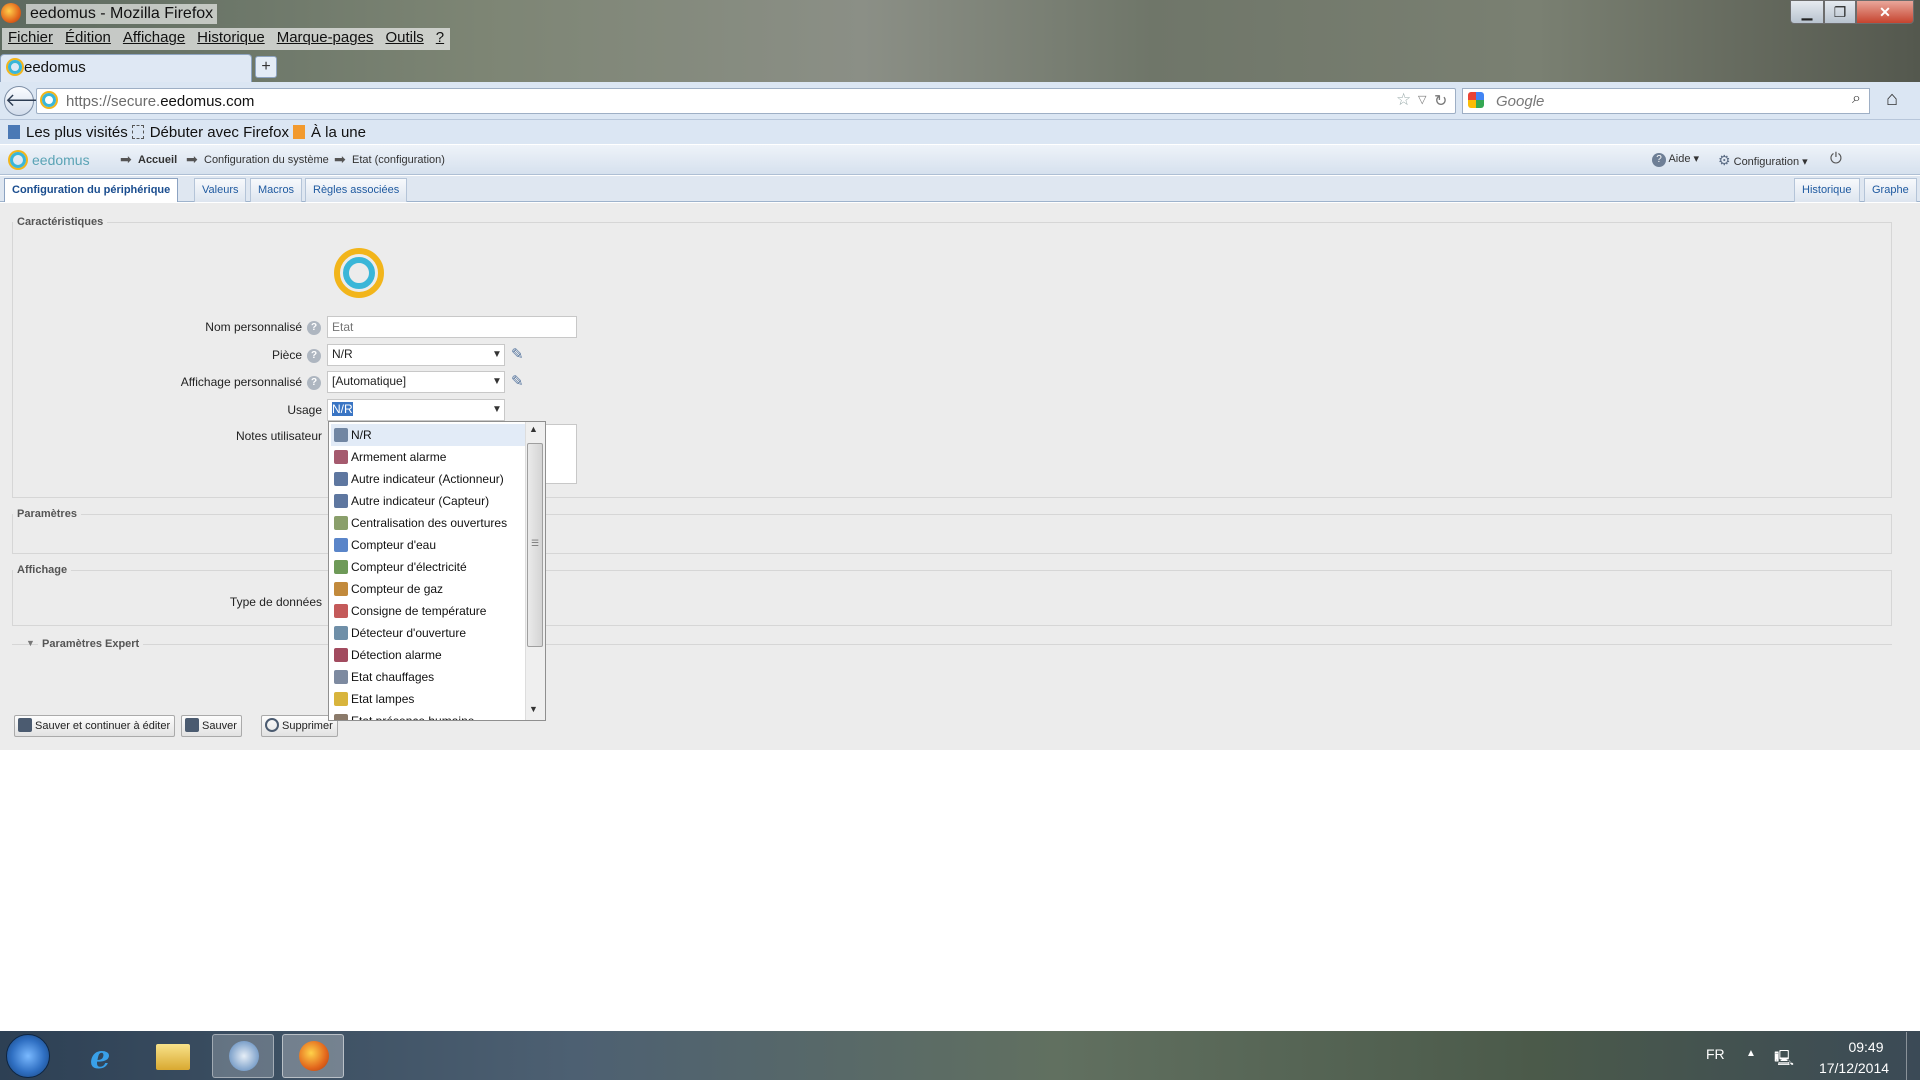 This screenshot has height=1080, width=1920. What do you see at coordinates (1440, 101) in the screenshot?
I see `reload-icon: ↻` at bounding box center [1440, 101].